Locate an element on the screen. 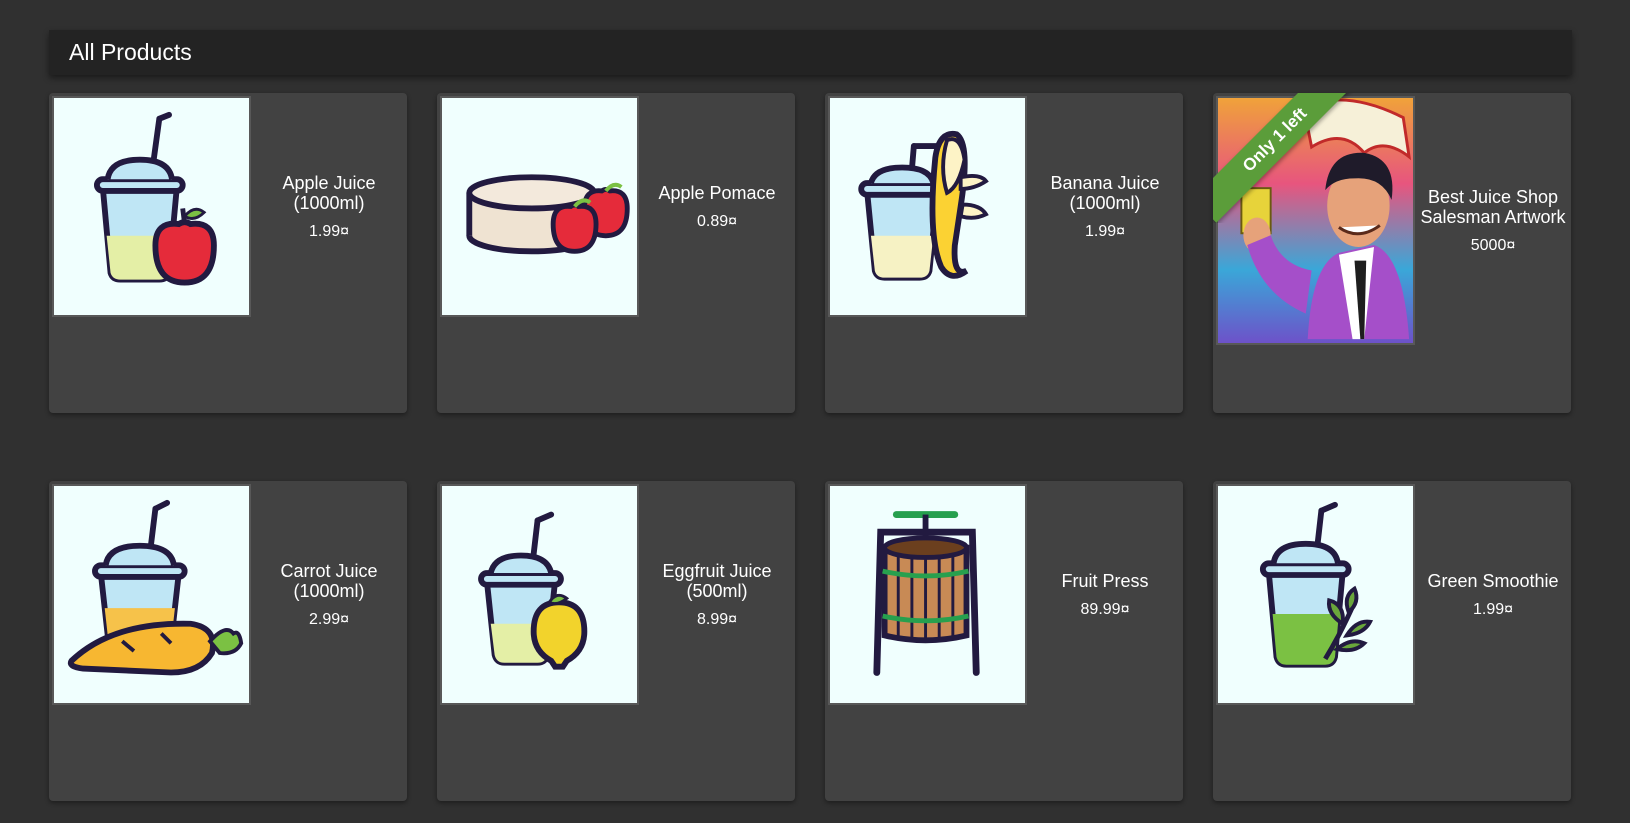 The height and width of the screenshot is (823, 1630). product-name: Carrot Juice (1000ml) is located at coordinates (329, 580).